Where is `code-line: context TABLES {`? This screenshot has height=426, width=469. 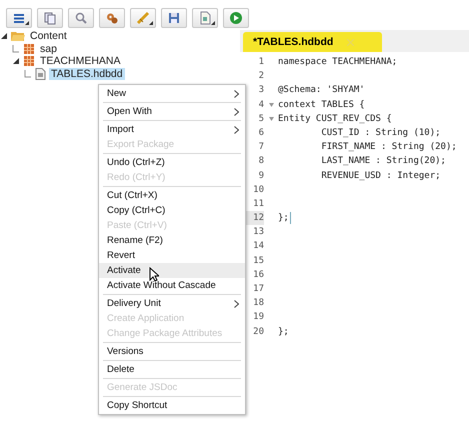
code-line: context TABLES { is located at coordinates (321, 105).